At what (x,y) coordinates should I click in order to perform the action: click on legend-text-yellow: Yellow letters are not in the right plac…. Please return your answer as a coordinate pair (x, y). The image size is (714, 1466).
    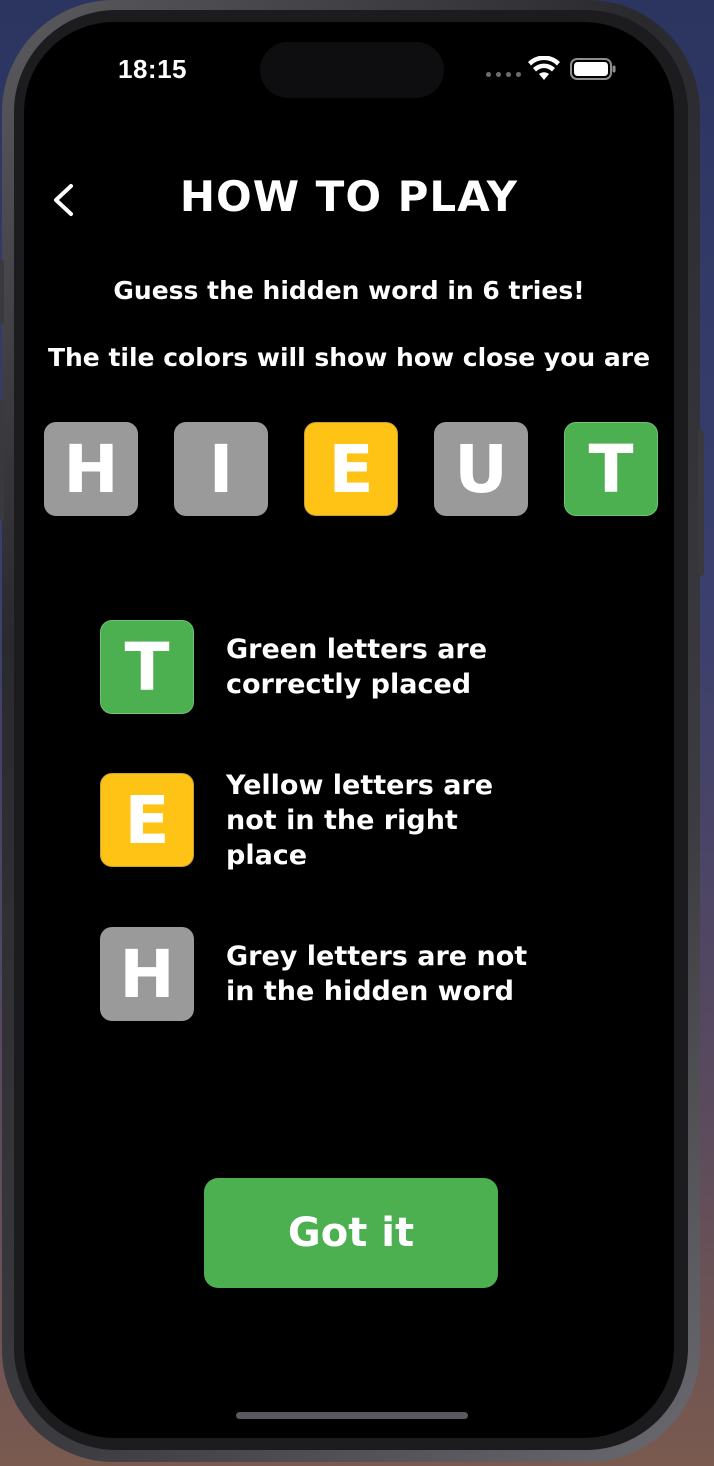
    Looking at the image, I should click on (360, 820).